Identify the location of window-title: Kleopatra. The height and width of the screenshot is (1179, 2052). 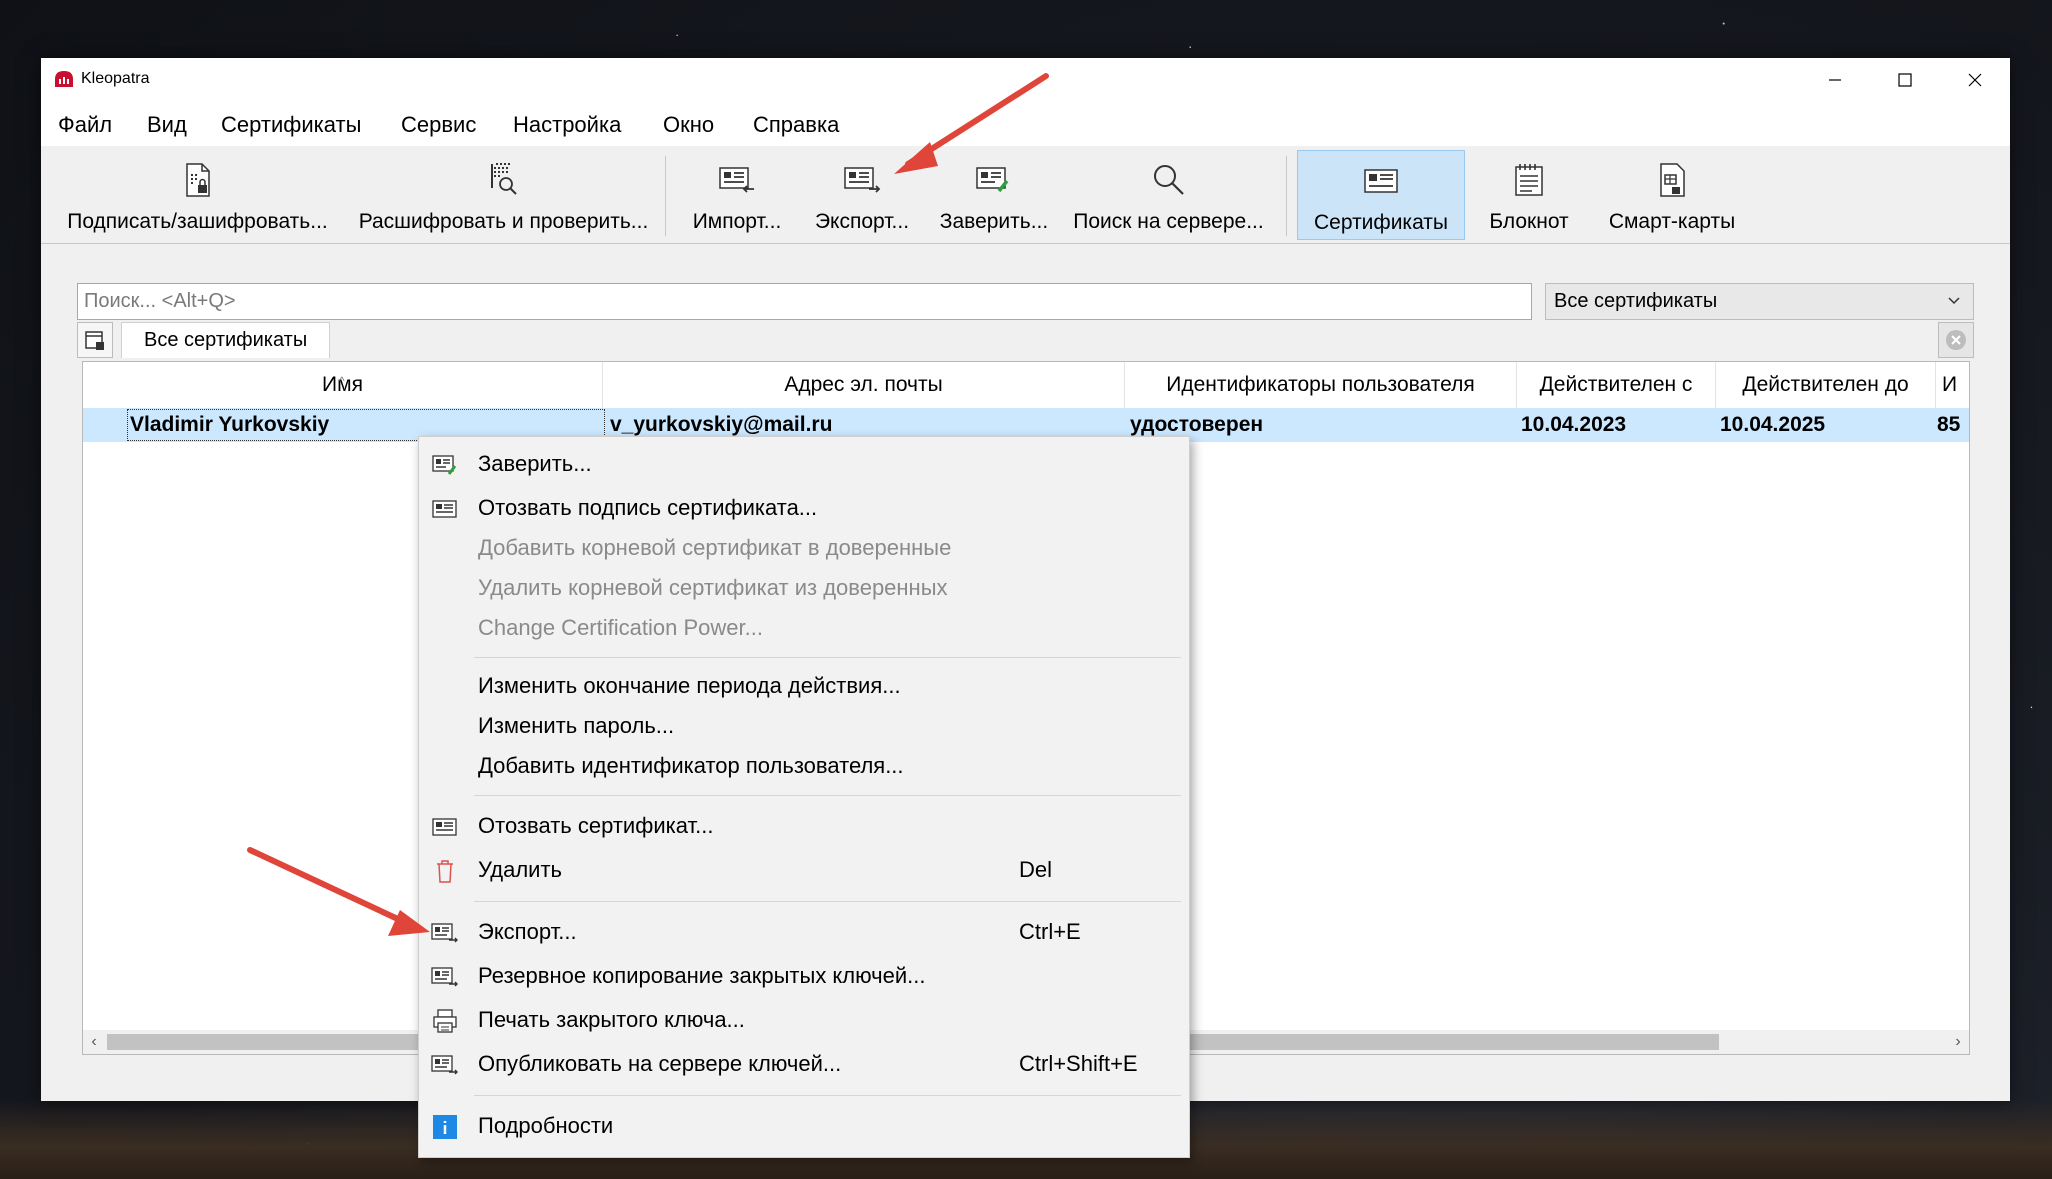
(115, 78).